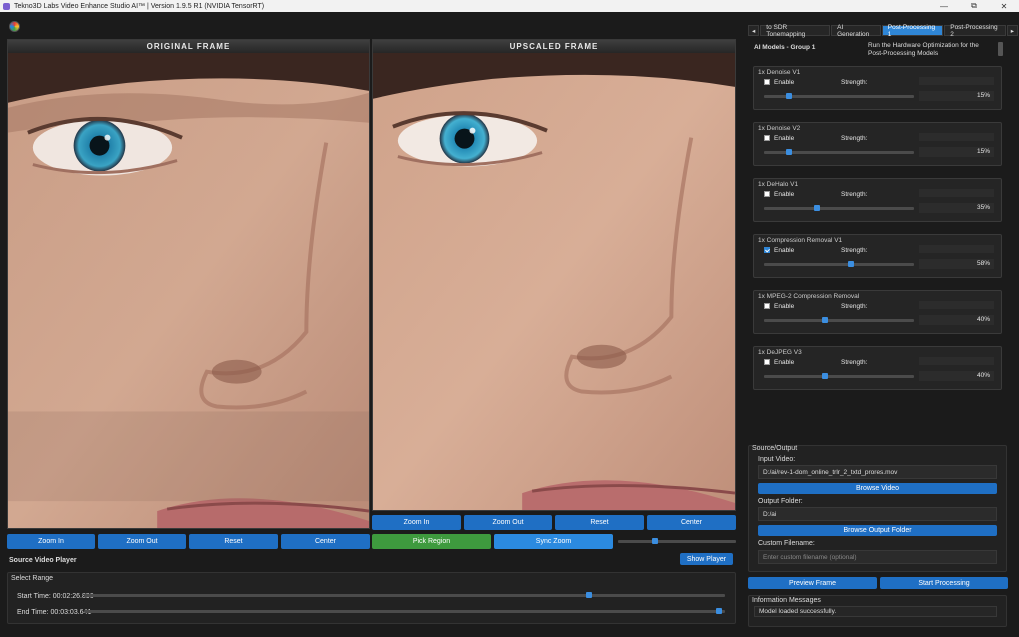  I want to click on original-center-button: Center, so click(325, 541).